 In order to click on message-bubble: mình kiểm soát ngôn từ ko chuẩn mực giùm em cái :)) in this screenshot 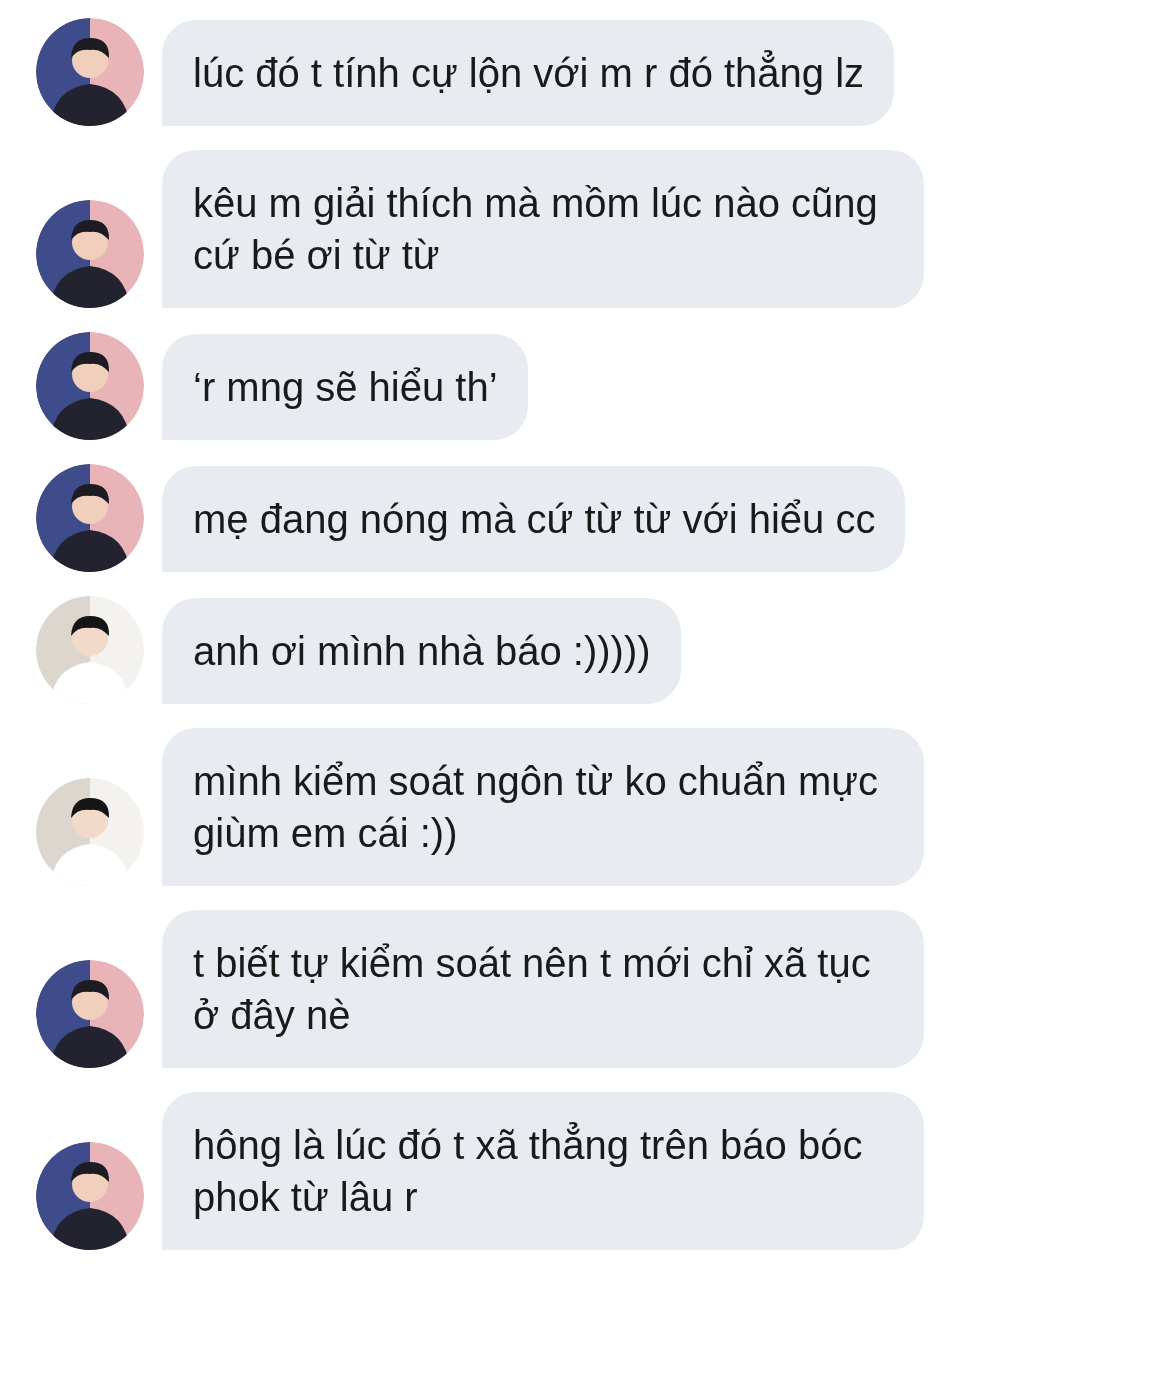, I will do `click(543, 807)`.